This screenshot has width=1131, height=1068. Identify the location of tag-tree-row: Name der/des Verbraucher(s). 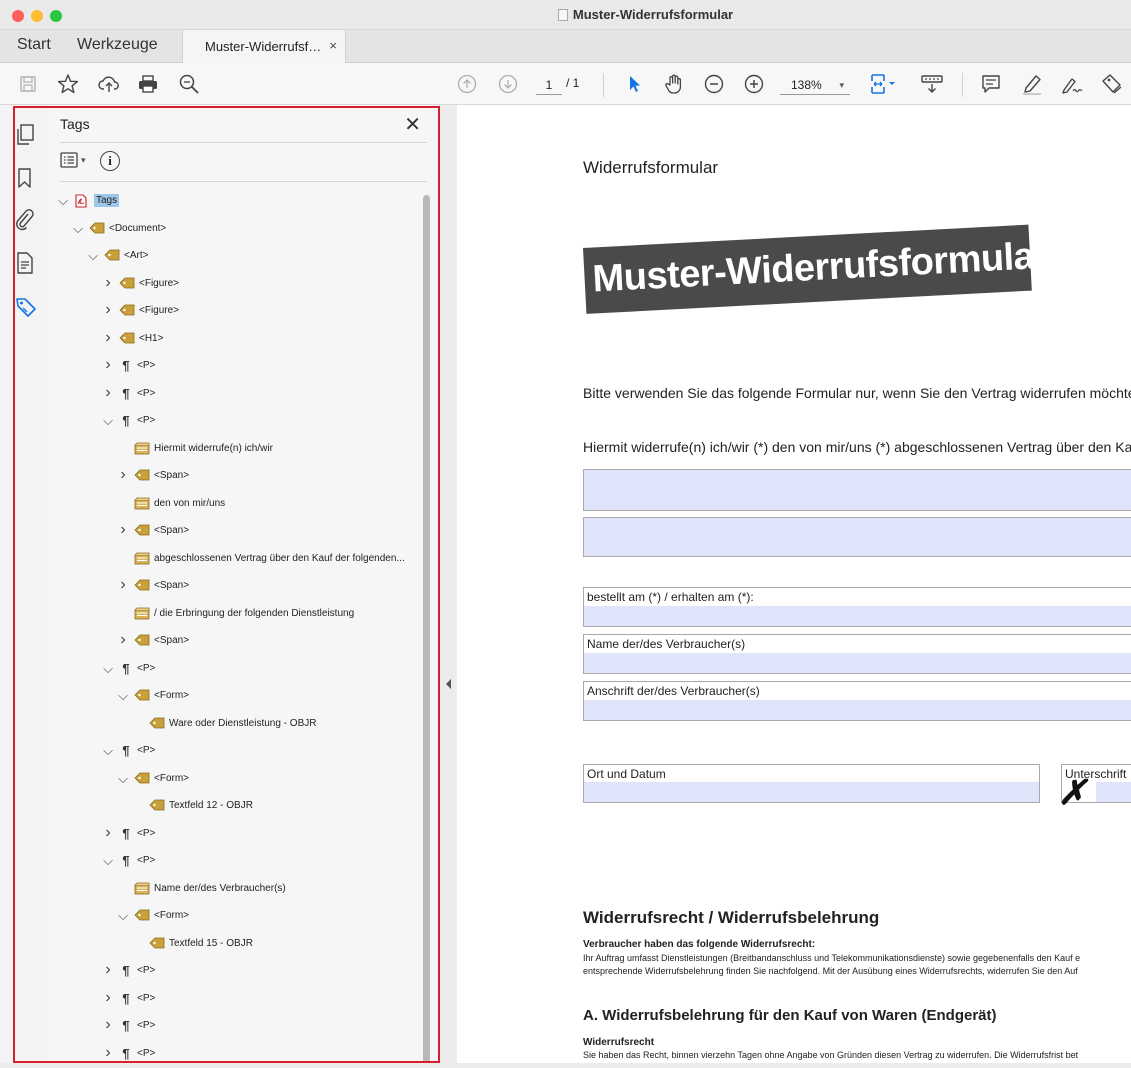
(201, 888).